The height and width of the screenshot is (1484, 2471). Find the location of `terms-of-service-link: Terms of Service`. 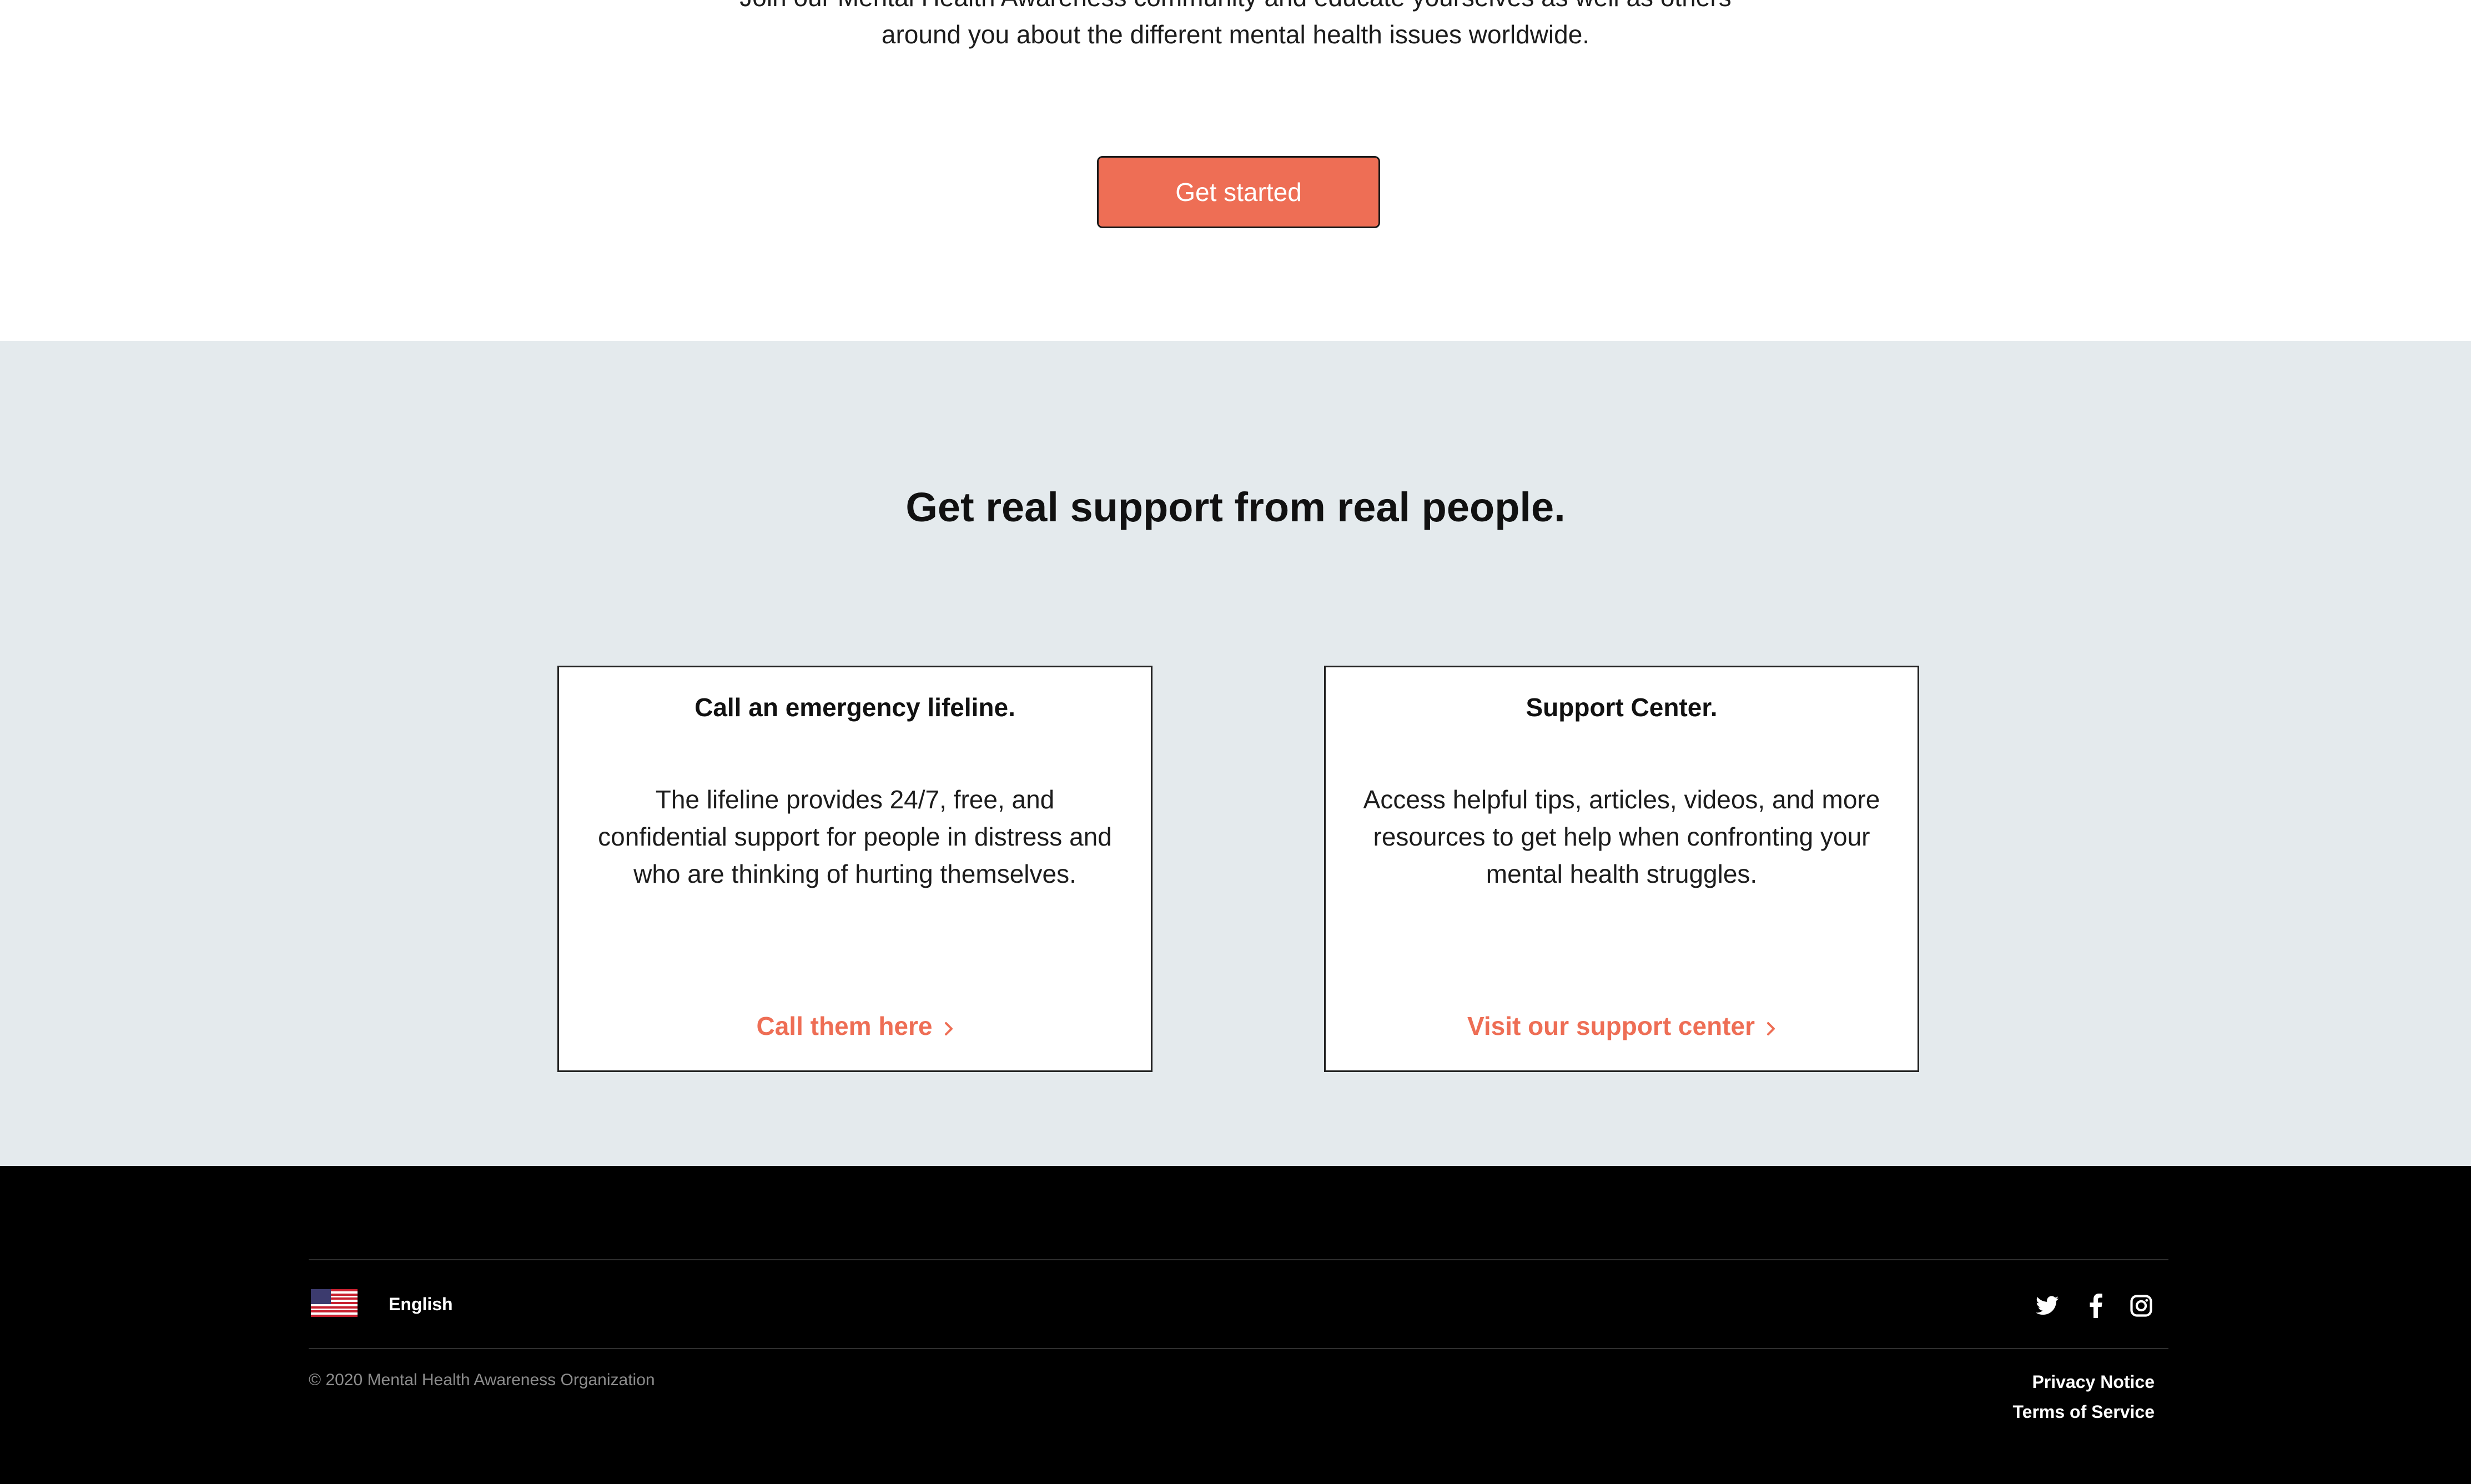

terms-of-service-link: Terms of Service is located at coordinates (2083, 1412).